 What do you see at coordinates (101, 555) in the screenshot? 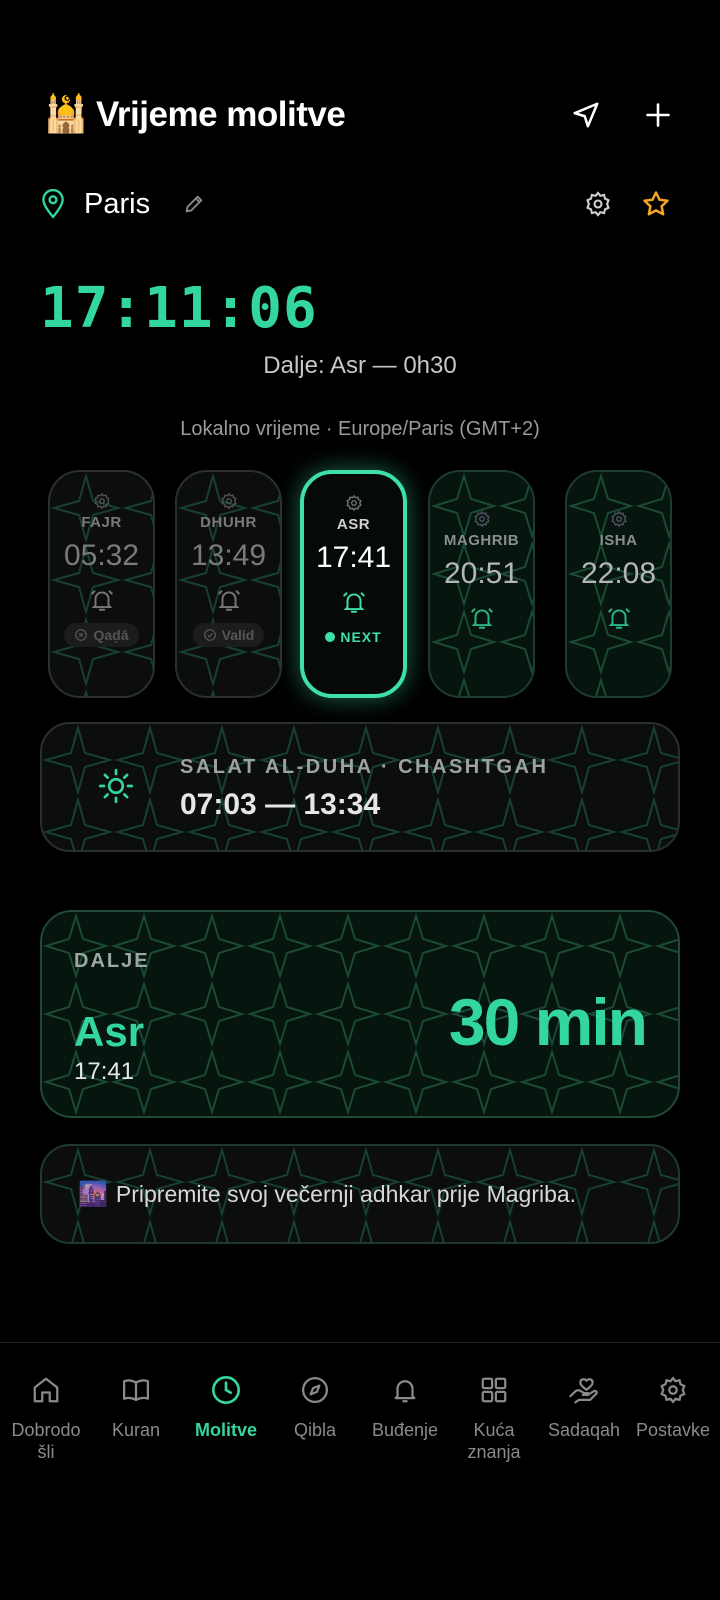
I see `prayer-time: 05:32` at bounding box center [101, 555].